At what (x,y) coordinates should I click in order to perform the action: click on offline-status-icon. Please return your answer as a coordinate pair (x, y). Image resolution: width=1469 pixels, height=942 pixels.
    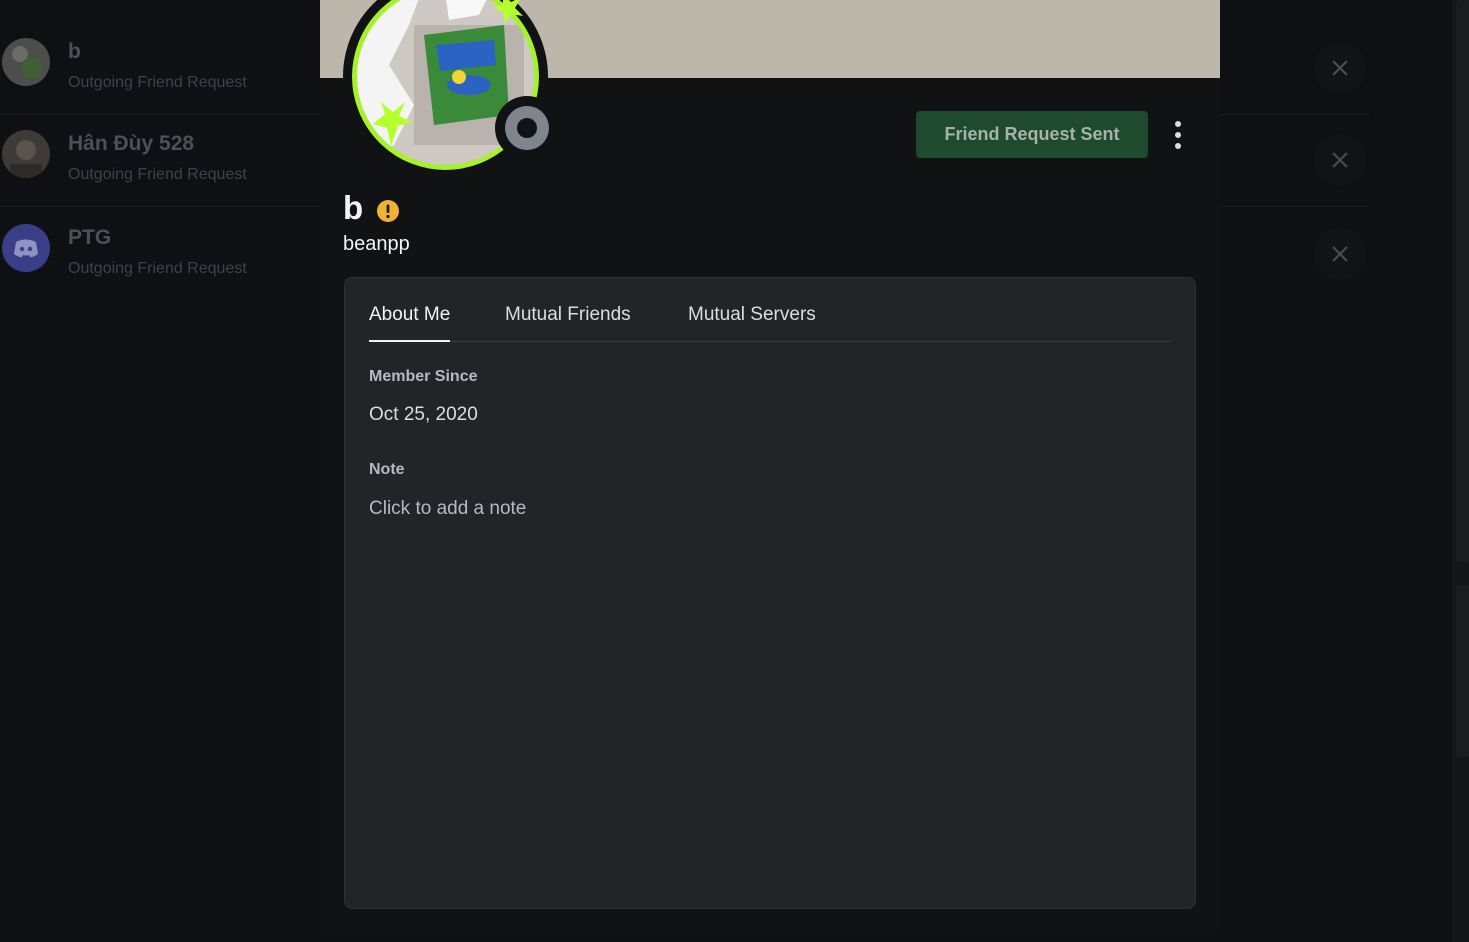
    Looking at the image, I should click on (527, 128).